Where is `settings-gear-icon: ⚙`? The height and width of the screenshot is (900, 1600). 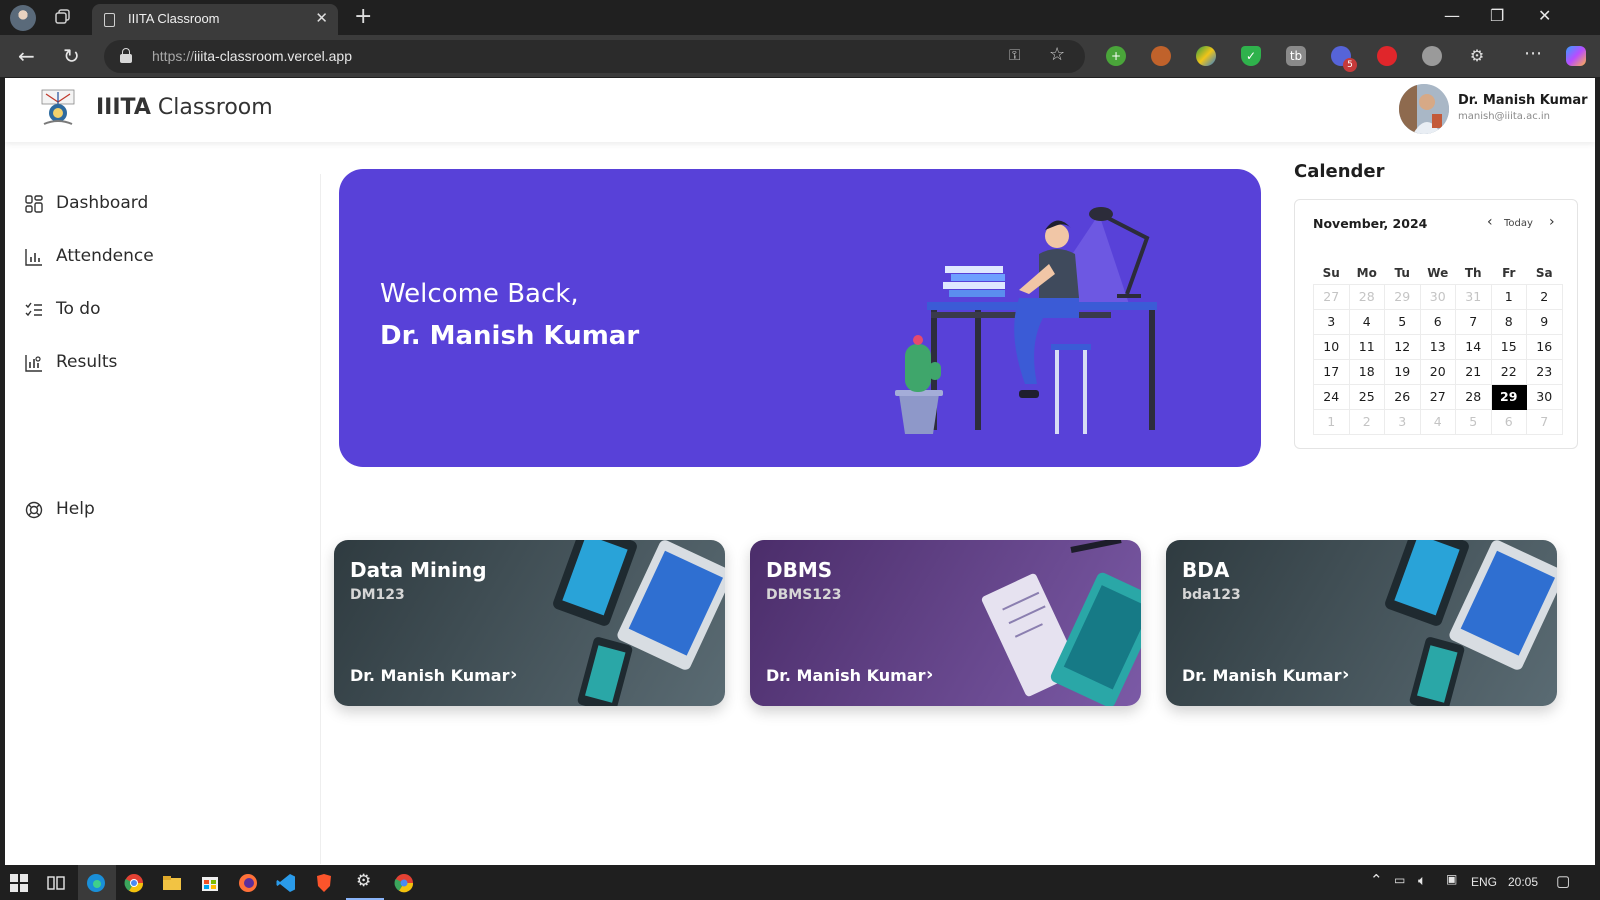
settings-gear-icon: ⚙ is located at coordinates (363, 881).